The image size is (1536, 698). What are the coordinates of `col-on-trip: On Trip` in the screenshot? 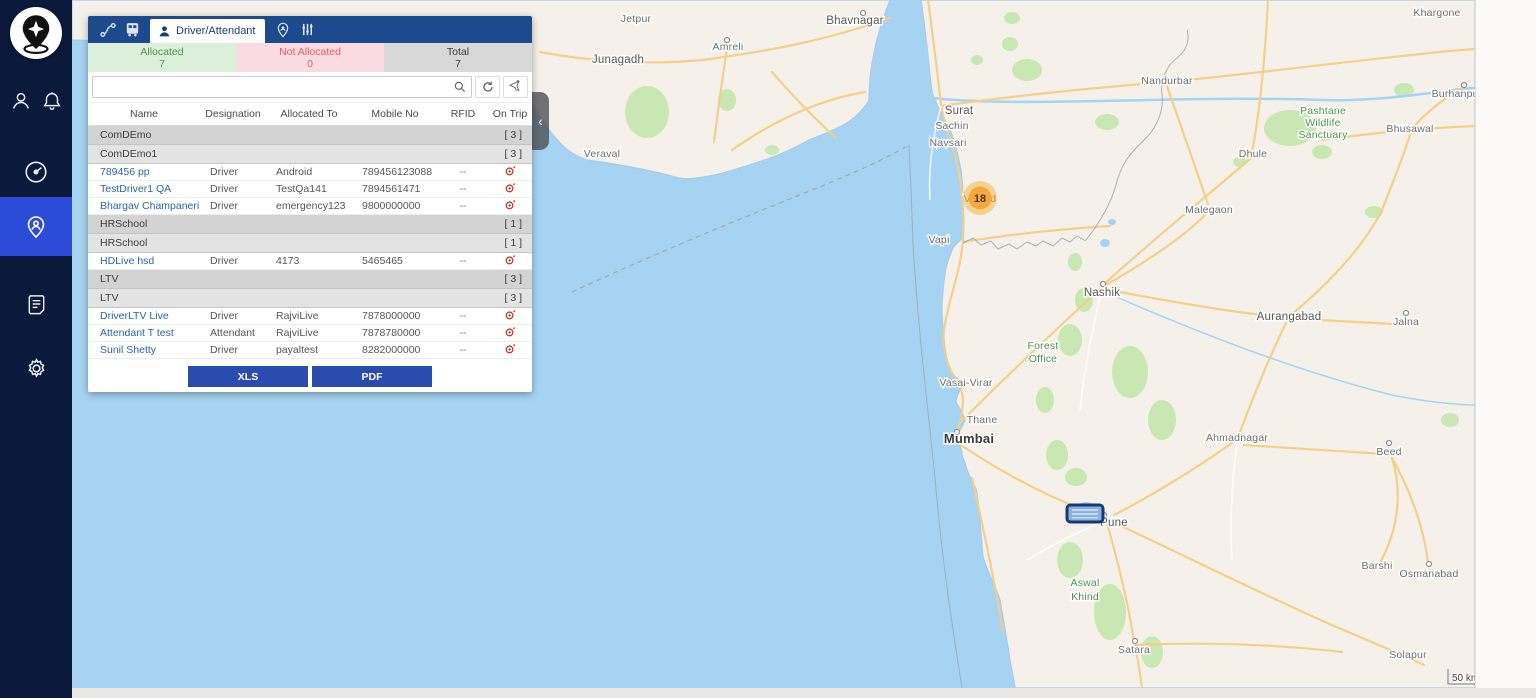 It's located at (510, 114).